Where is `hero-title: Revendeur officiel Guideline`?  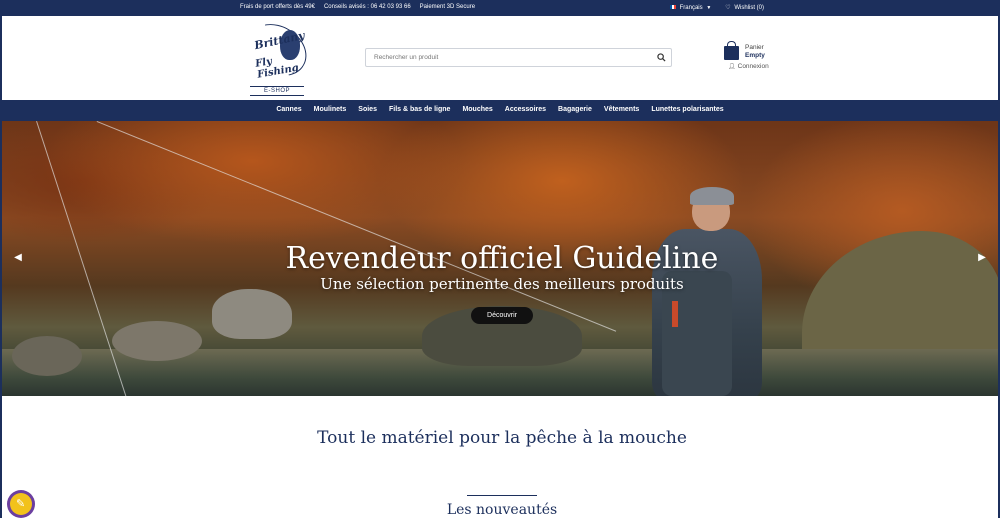
hero-title: Revendeur officiel Guideline is located at coordinates (502, 258).